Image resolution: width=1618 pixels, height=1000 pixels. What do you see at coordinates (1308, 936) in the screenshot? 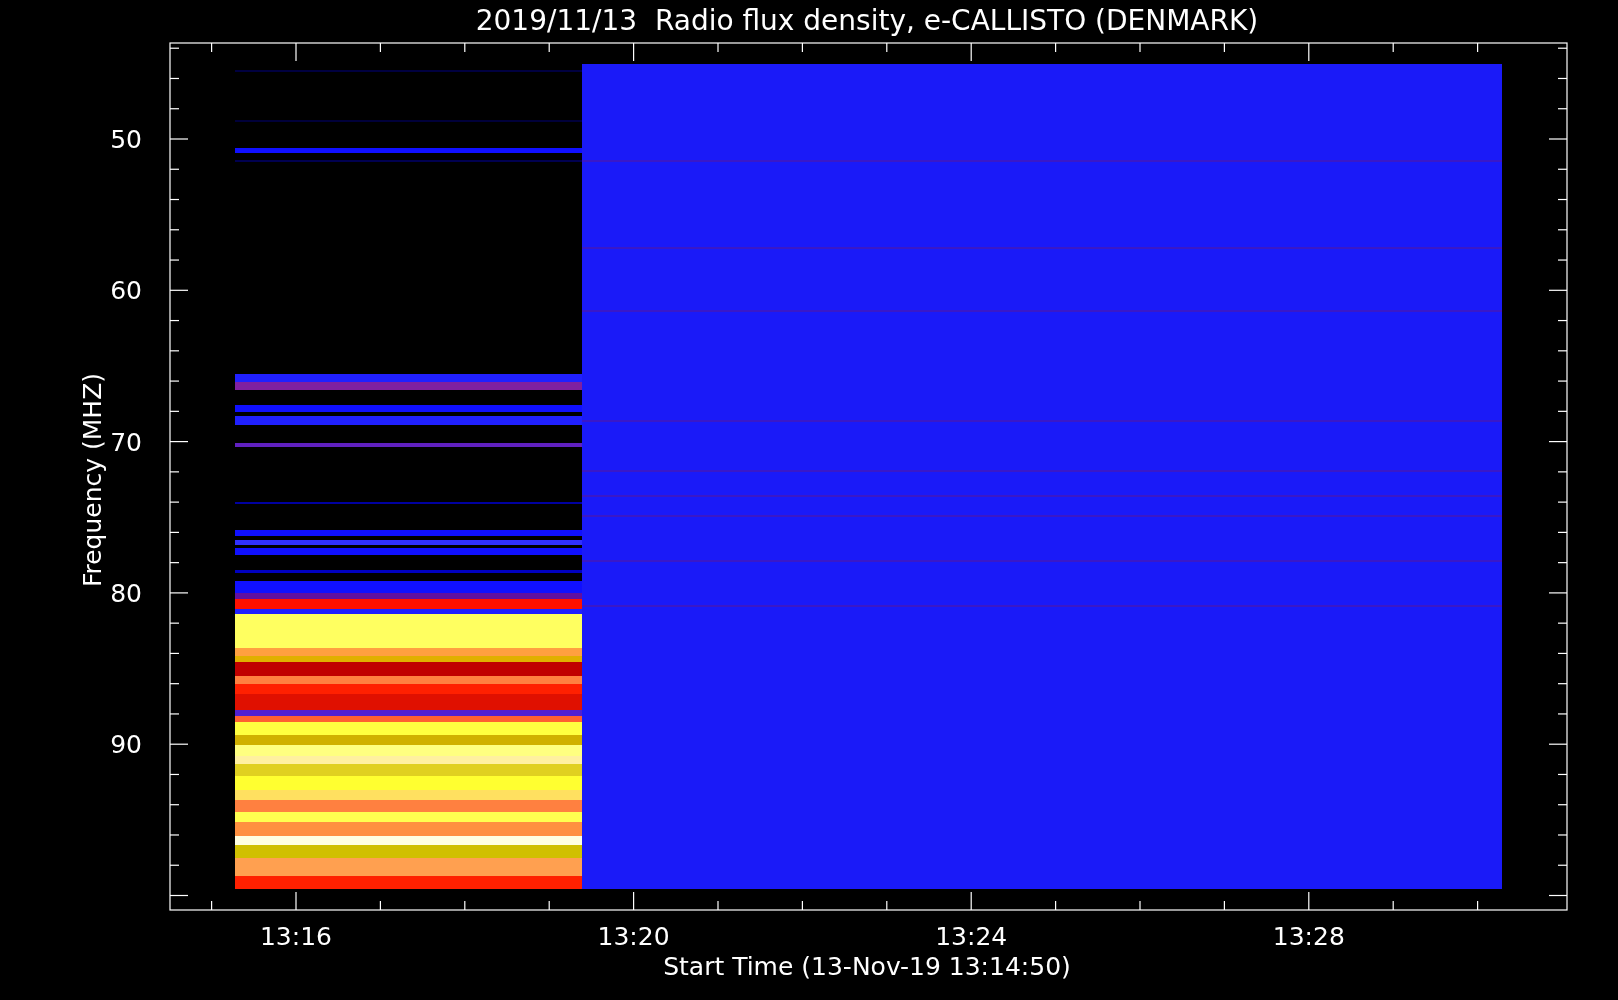
I see `x-tick-label: 13:28` at bounding box center [1308, 936].